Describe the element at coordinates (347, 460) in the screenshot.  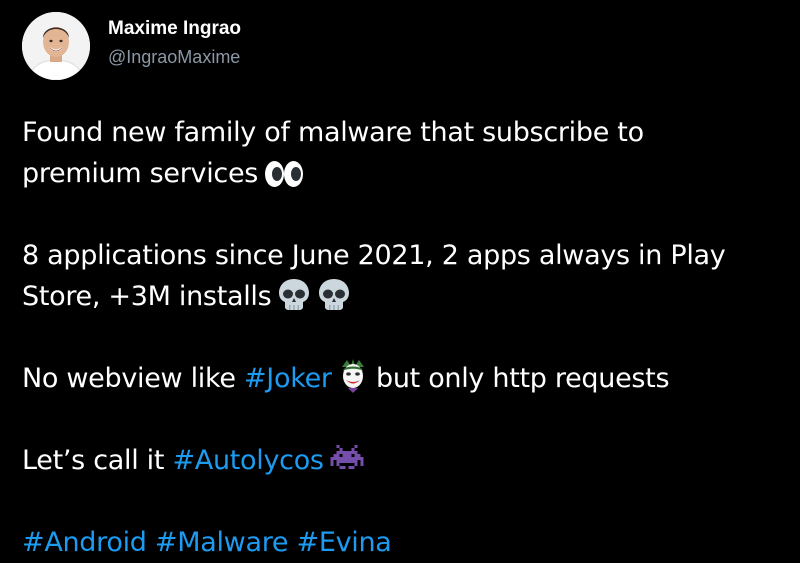
I see `space-invader-emoji-icon` at that location.